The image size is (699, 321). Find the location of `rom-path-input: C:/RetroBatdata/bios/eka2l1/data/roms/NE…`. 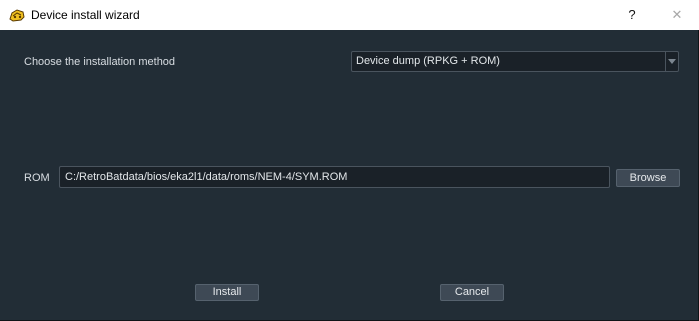

rom-path-input: C:/RetroBatdata/bios/eka2l1/data/roms/NE… is located at coordinates (334, 177).